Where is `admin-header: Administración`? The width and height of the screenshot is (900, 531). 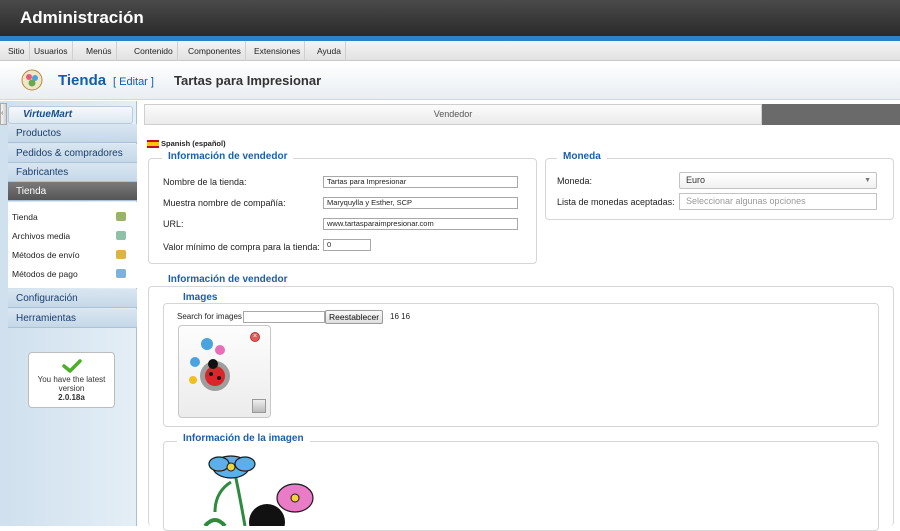
admin-header: Administración is located at coordinates (450, 18).